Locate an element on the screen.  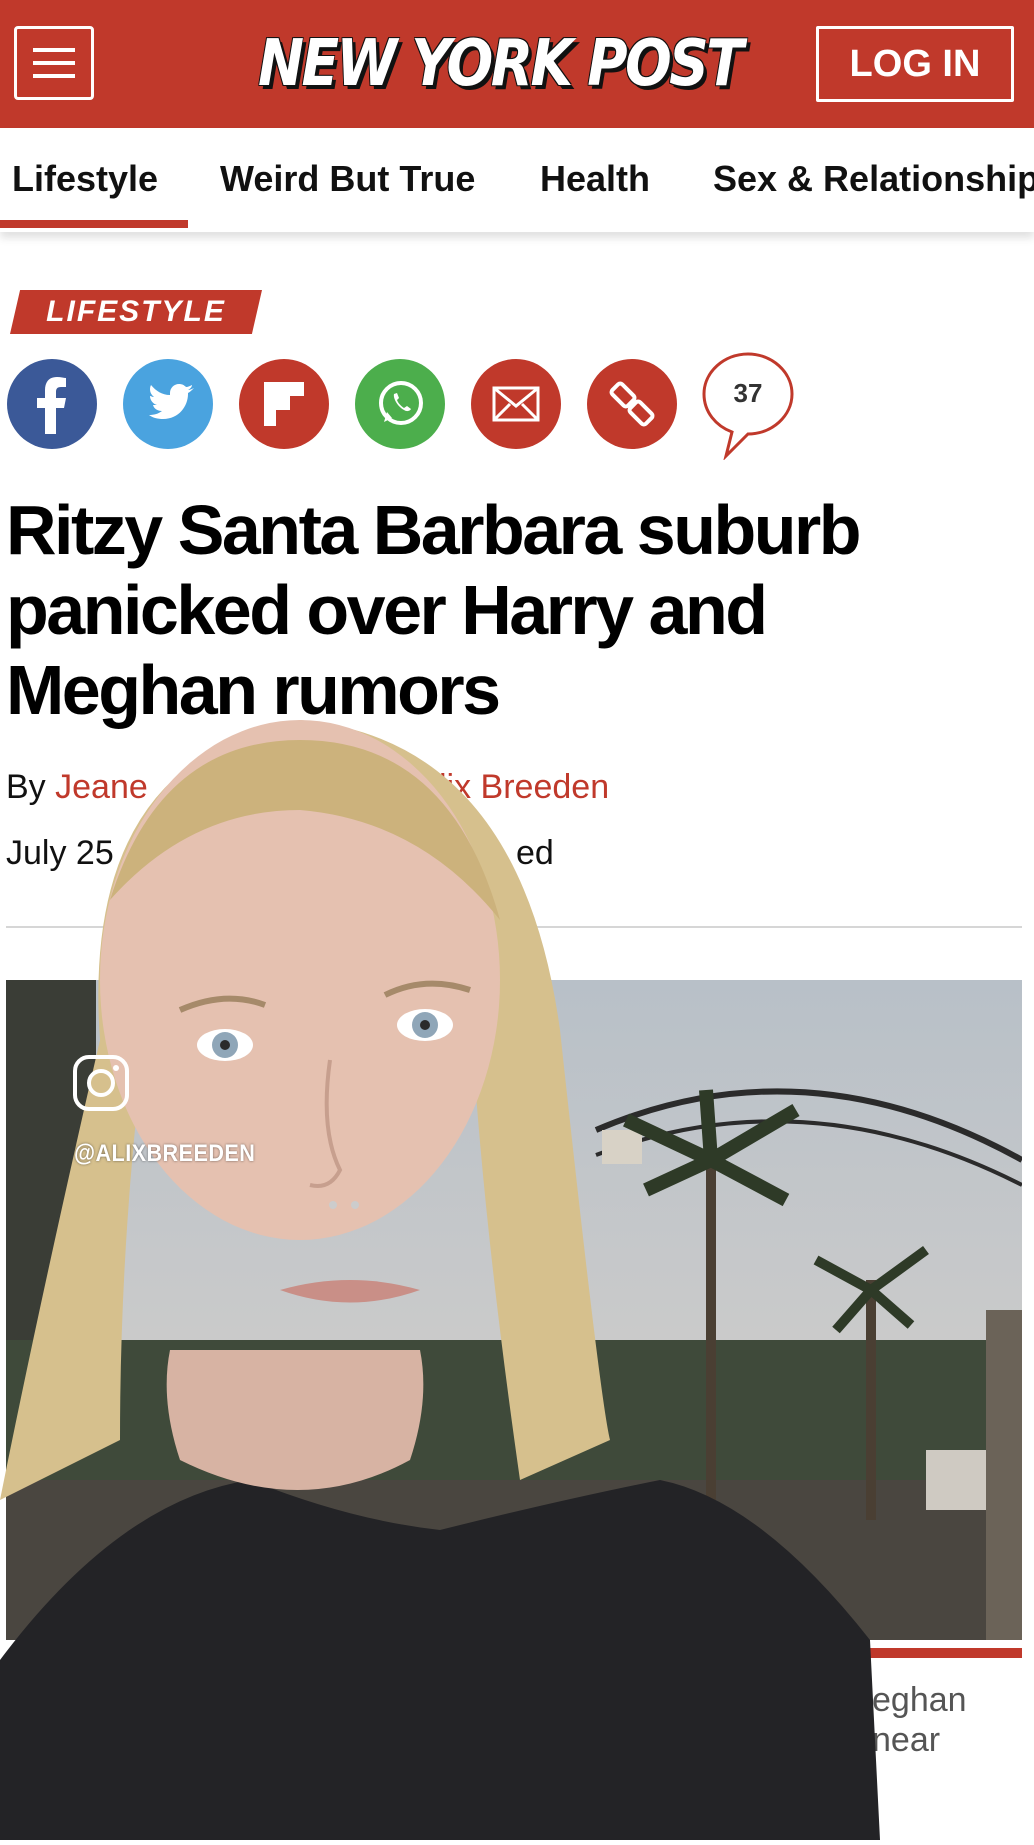
hamburger-menu-icon is located at coordinates (54, 63).